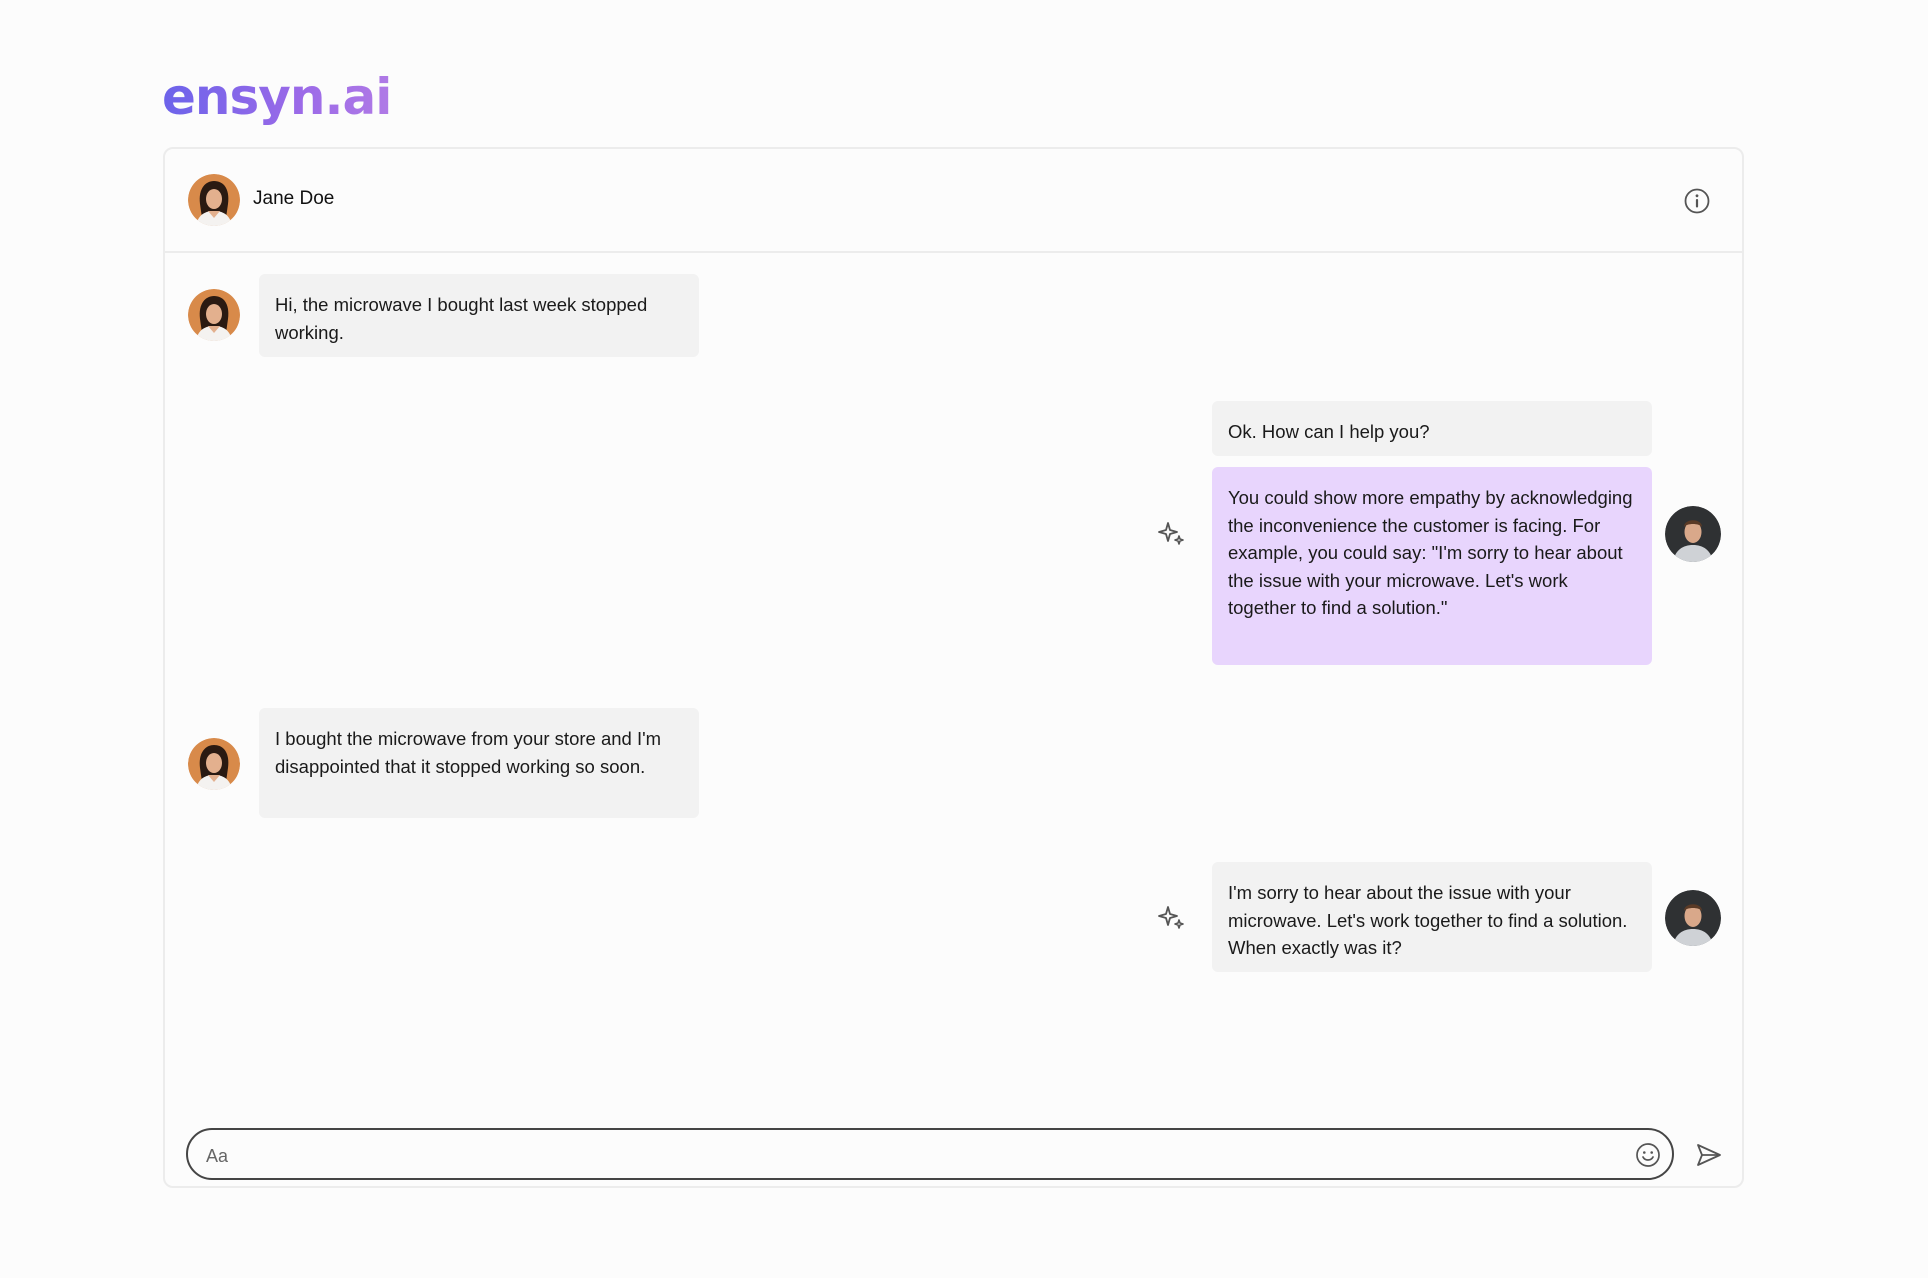 This screenshot has width=1928, height=1278. Describe the element at coordinates (1432, 428) in the screenshot. I see `agent-message: Ok. How can I help you?` at that location.